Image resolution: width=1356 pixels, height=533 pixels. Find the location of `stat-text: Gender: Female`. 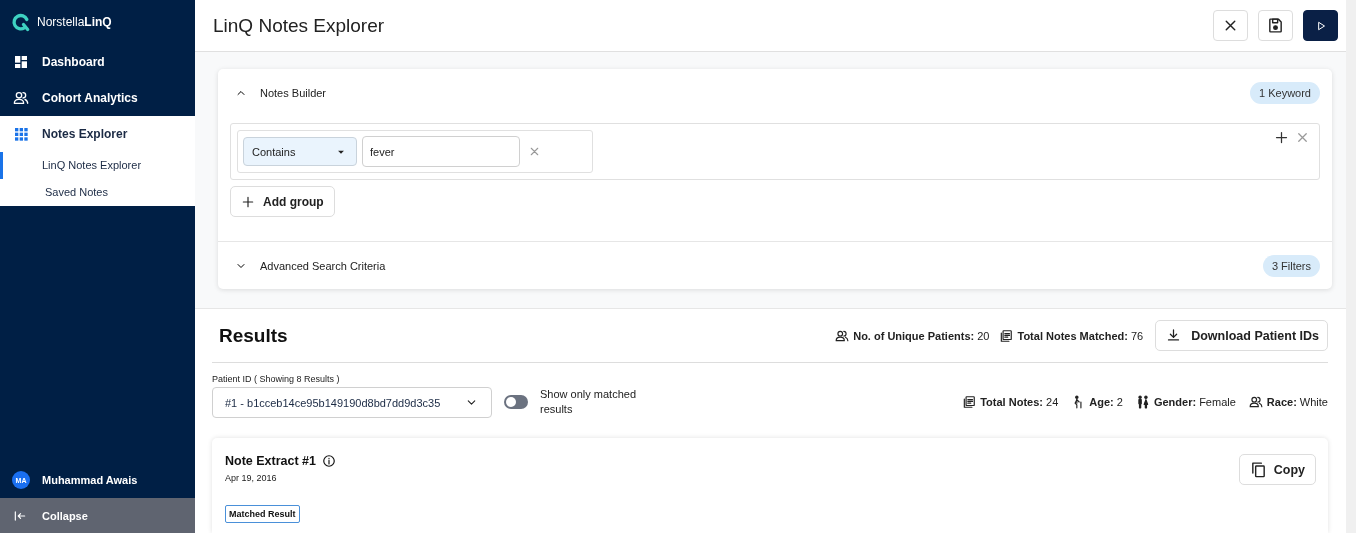

stat-text: Gender: Female is located at coordinates (1194, 402).